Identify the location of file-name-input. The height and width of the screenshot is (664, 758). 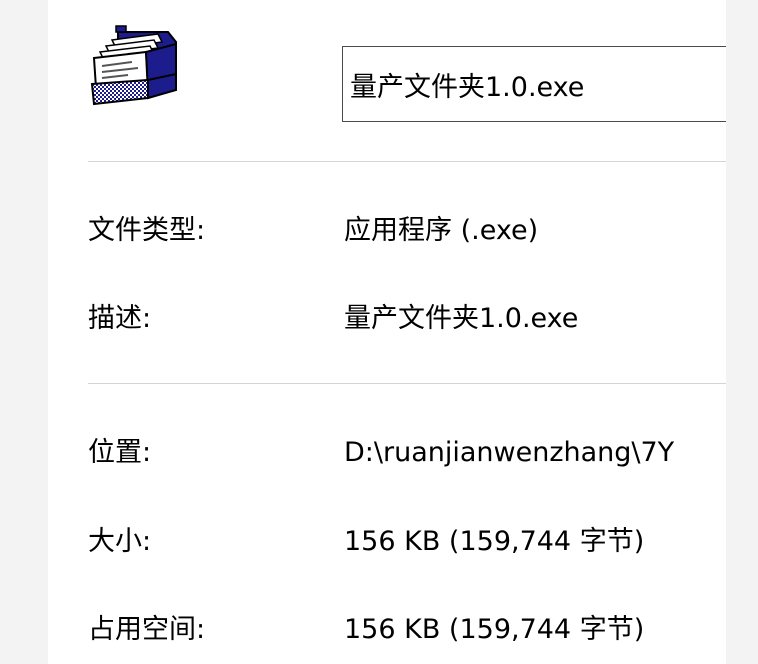
(534, 84).